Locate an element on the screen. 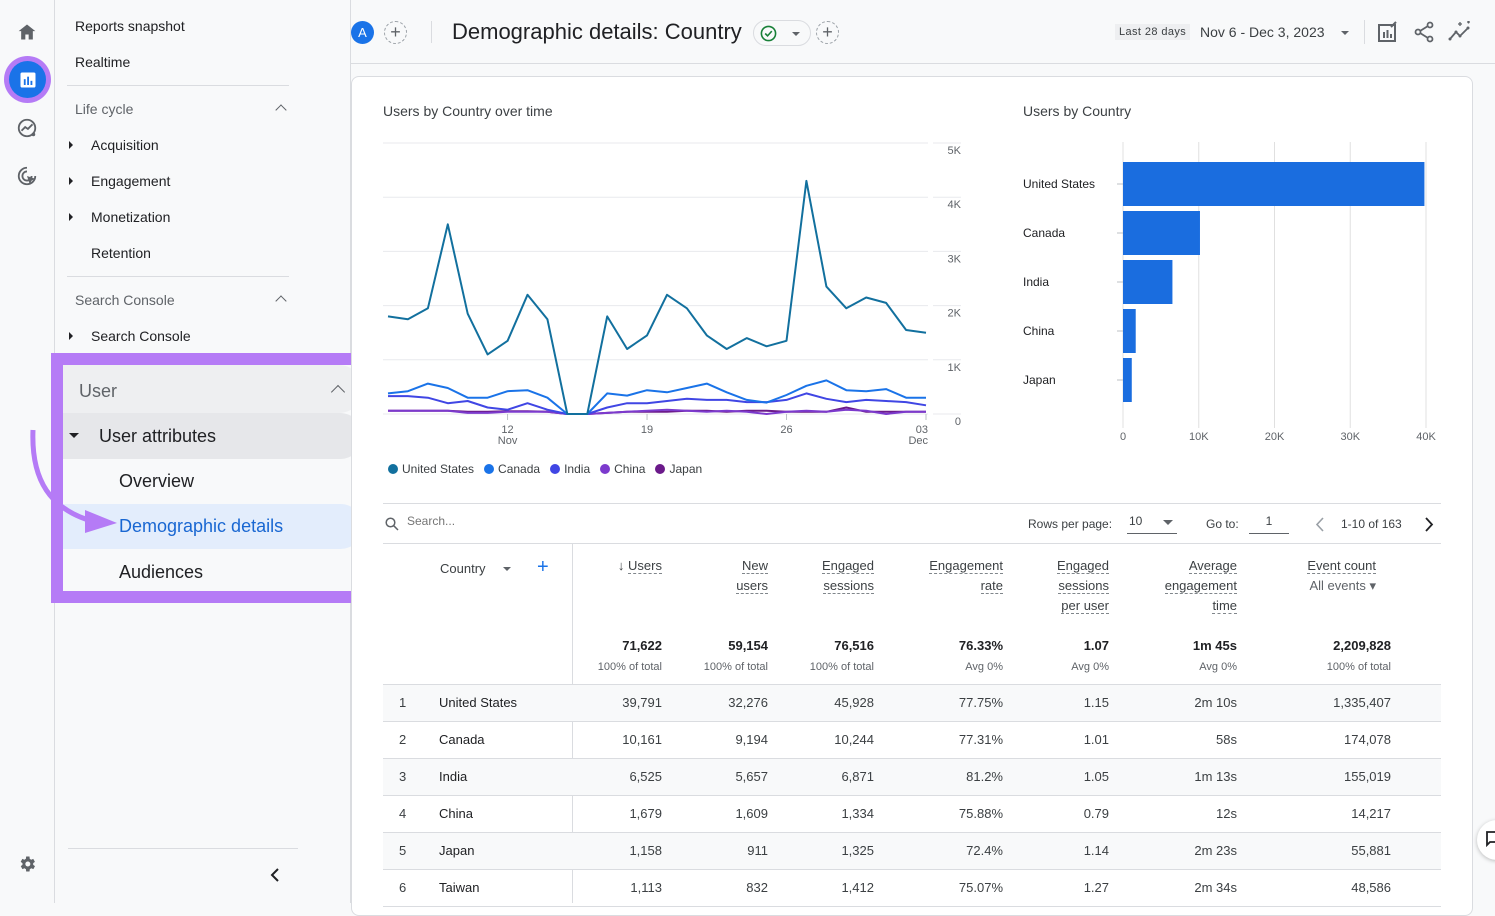  report-status-button is located at coordinates (782, 33).